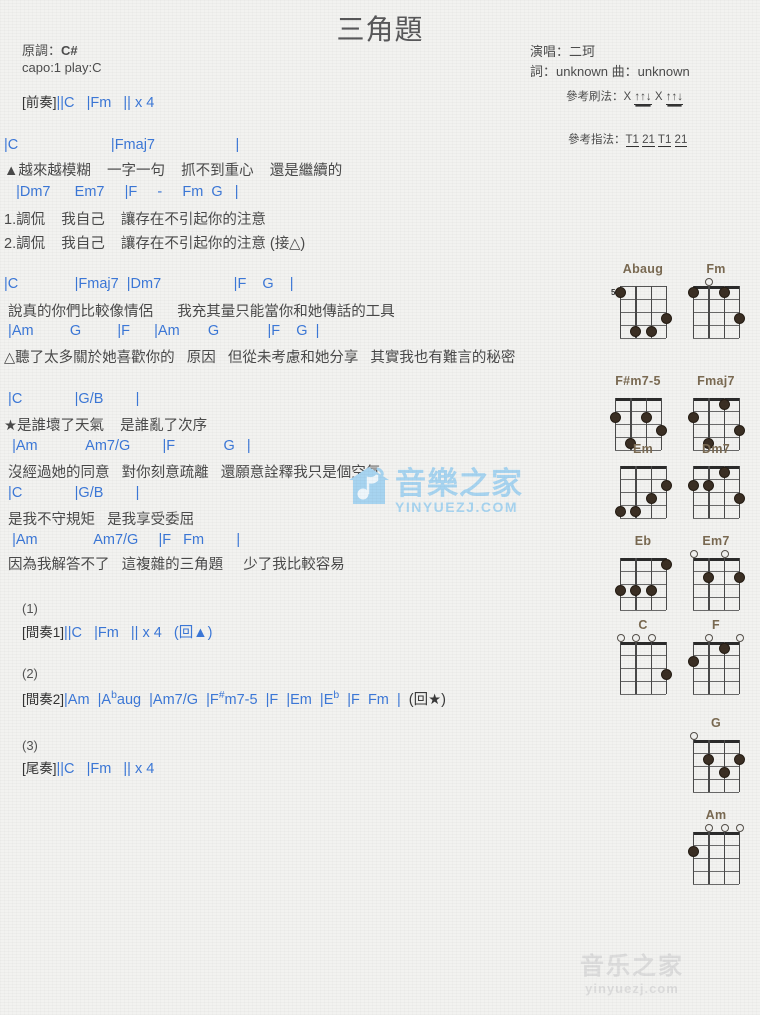  Describe the element at coordinates (632, 966) in the screenshot. I see `watermark-bottom-text: 音乐之家` at that location.